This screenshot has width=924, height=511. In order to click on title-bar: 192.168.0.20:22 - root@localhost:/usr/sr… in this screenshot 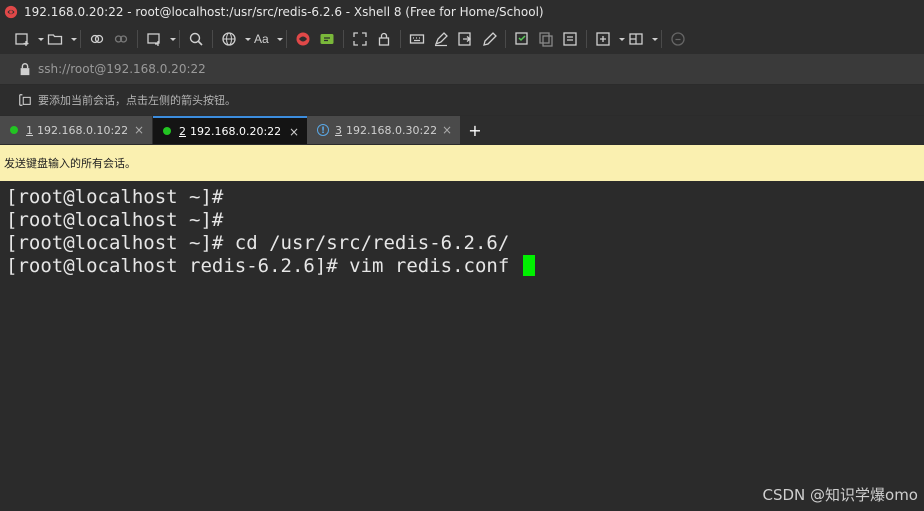, I will do `click(462, 12)`.